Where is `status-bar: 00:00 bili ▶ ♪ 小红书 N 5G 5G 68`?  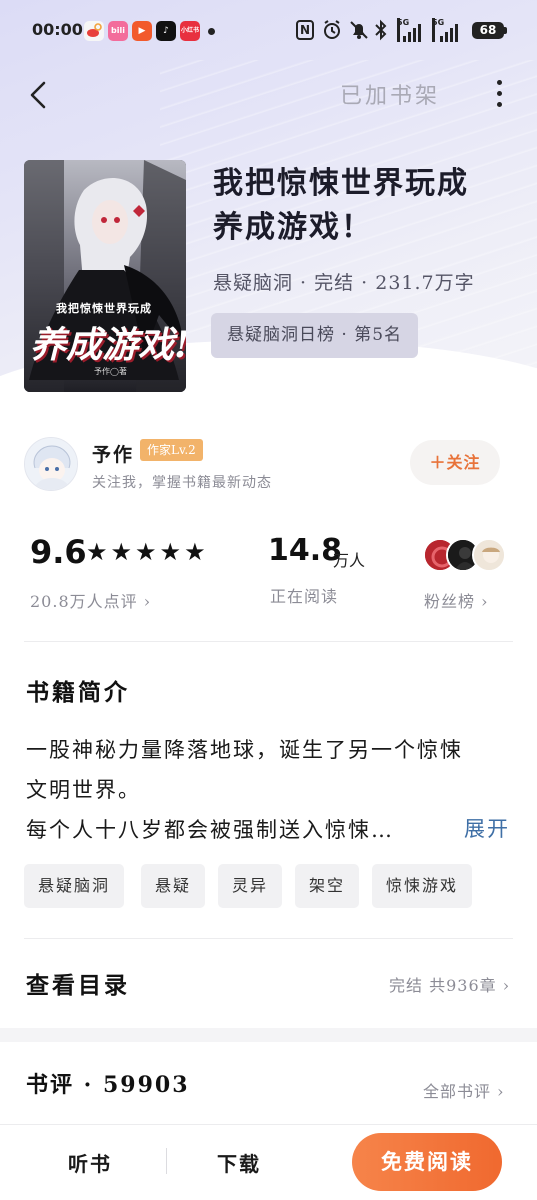
status-bar: 00:00 bili ▶ ♪ 小红书 N 5G 5G 68 is located at coordinates (268, 31).